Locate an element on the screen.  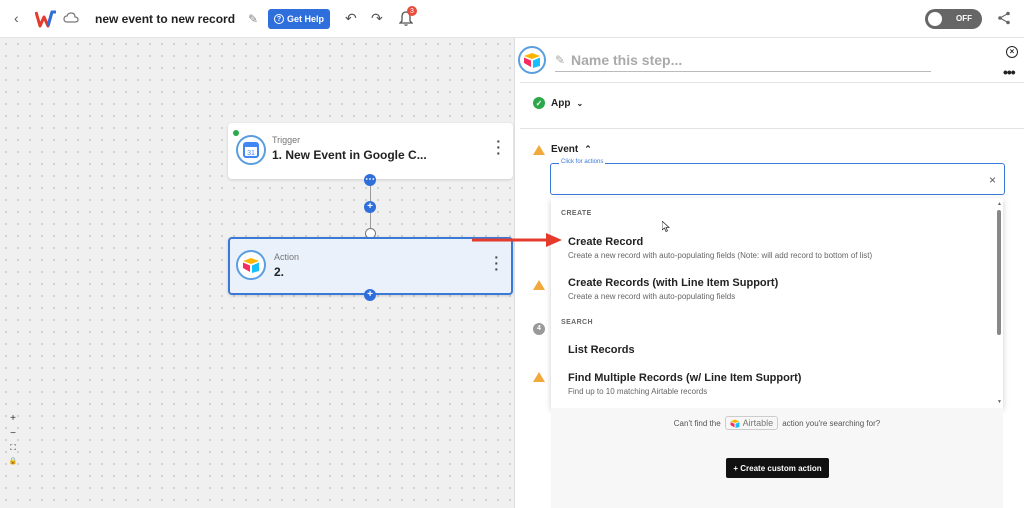
get-help-button: ? Get Help is located at coordinates (299, 19).